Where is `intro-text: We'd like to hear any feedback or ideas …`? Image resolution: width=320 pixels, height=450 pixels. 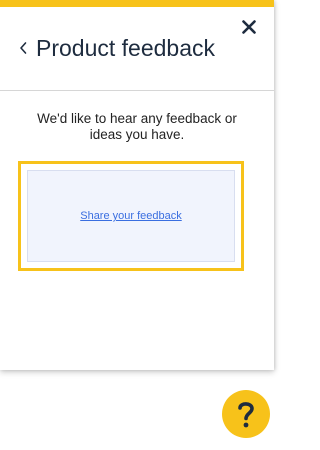
intro-text: We'd like to hear any feedback or ideas … is located at coordinates (137, 126).